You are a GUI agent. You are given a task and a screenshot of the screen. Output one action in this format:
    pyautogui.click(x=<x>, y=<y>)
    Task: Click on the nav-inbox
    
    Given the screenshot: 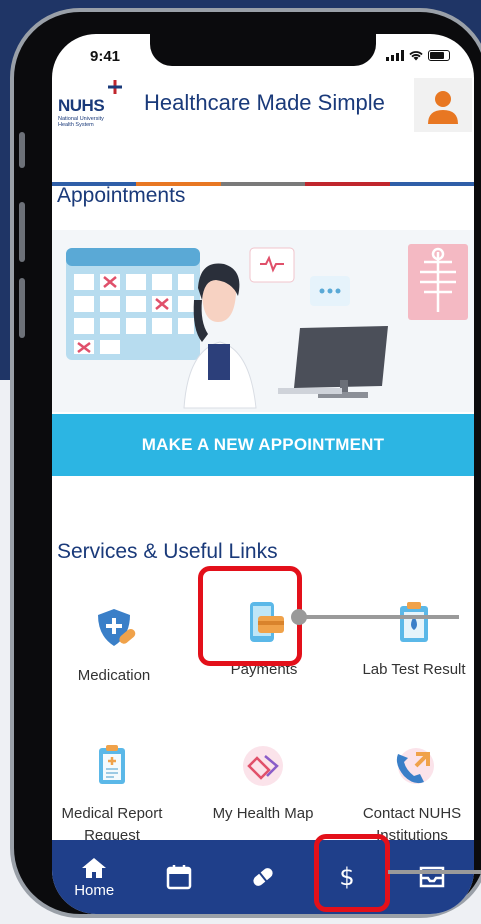 What is the action you would take?
    pyautogui.click(x=432, y=877)
    